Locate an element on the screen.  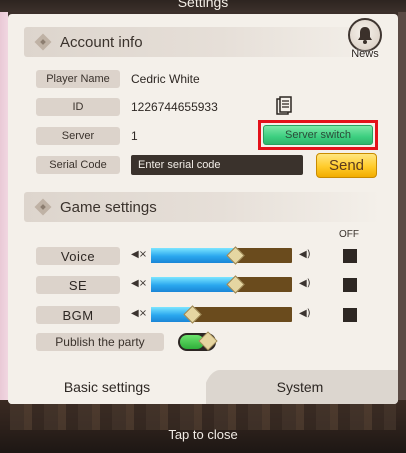
server-label: Server is located at coordinates (78, 136).